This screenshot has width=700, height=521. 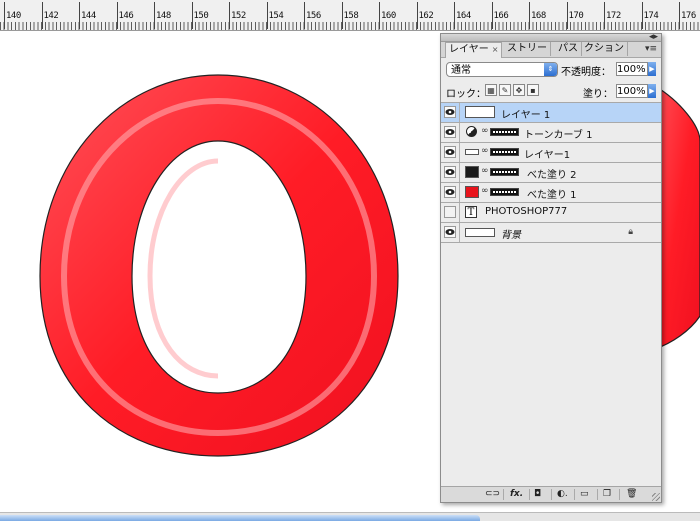 I want to click on panel-bottom-bar: ⊂⊃ fx. ◘ ◐. ▭ ❐ 🗑︎, so click(x=551, y=494).